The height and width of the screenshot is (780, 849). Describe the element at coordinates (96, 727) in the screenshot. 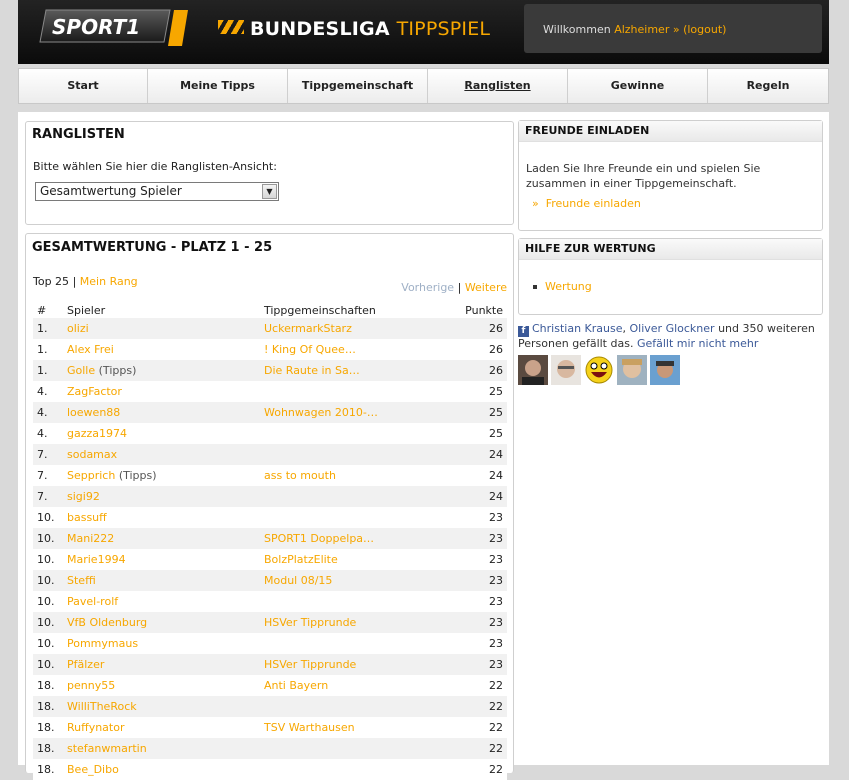

I see `player-link: Ruffynator` at that location.